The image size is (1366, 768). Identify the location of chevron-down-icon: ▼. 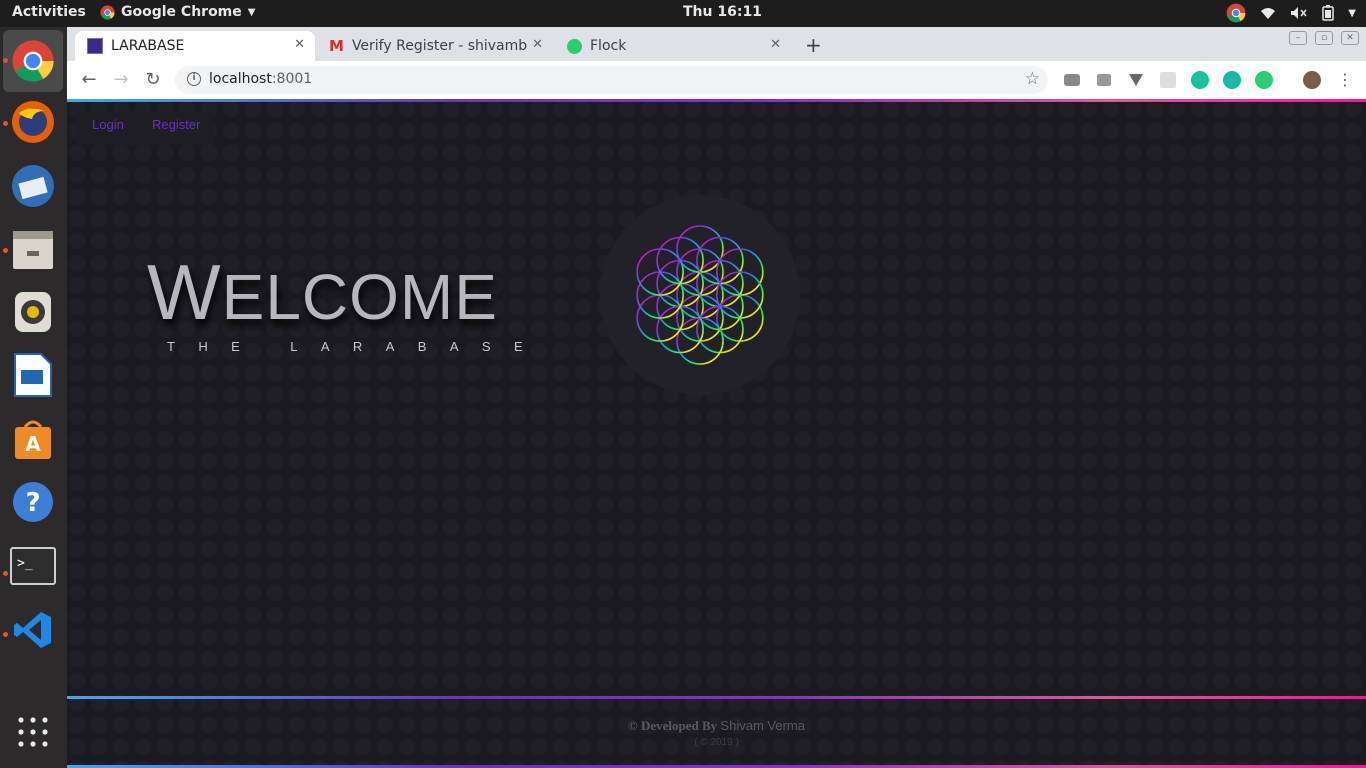
(251, 12).